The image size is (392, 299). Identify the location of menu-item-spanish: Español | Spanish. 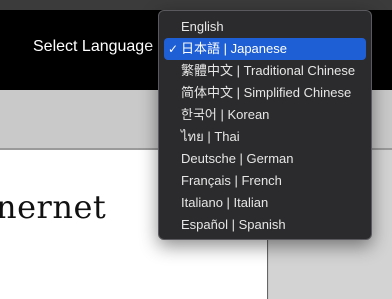
(265, 225).